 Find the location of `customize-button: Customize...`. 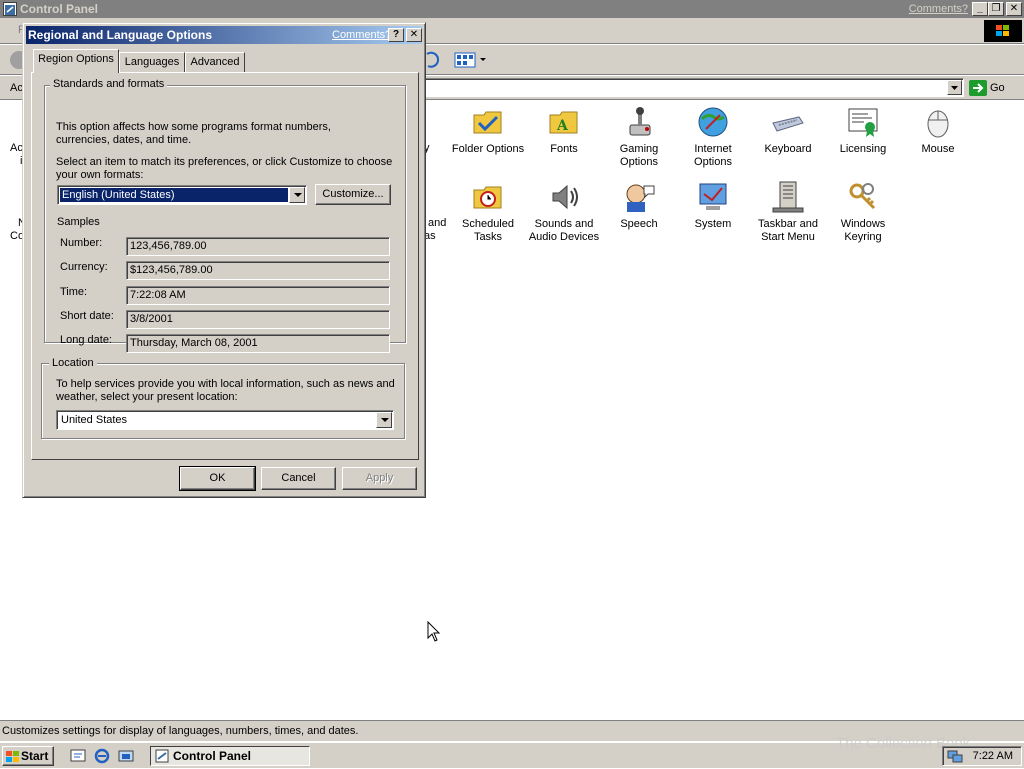

customize-button: Customize... is located at coordinates (353, 194).